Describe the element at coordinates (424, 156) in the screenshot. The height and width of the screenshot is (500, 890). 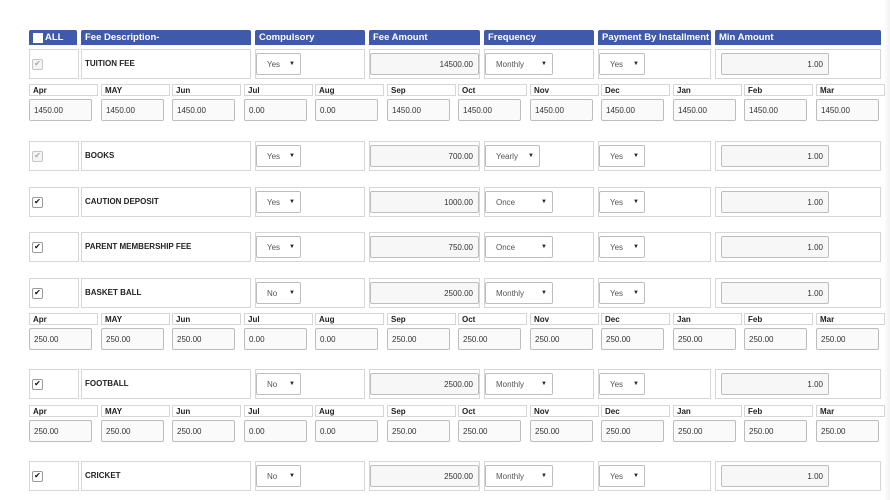
I see `fee-amount-input: 700.00` at that location.